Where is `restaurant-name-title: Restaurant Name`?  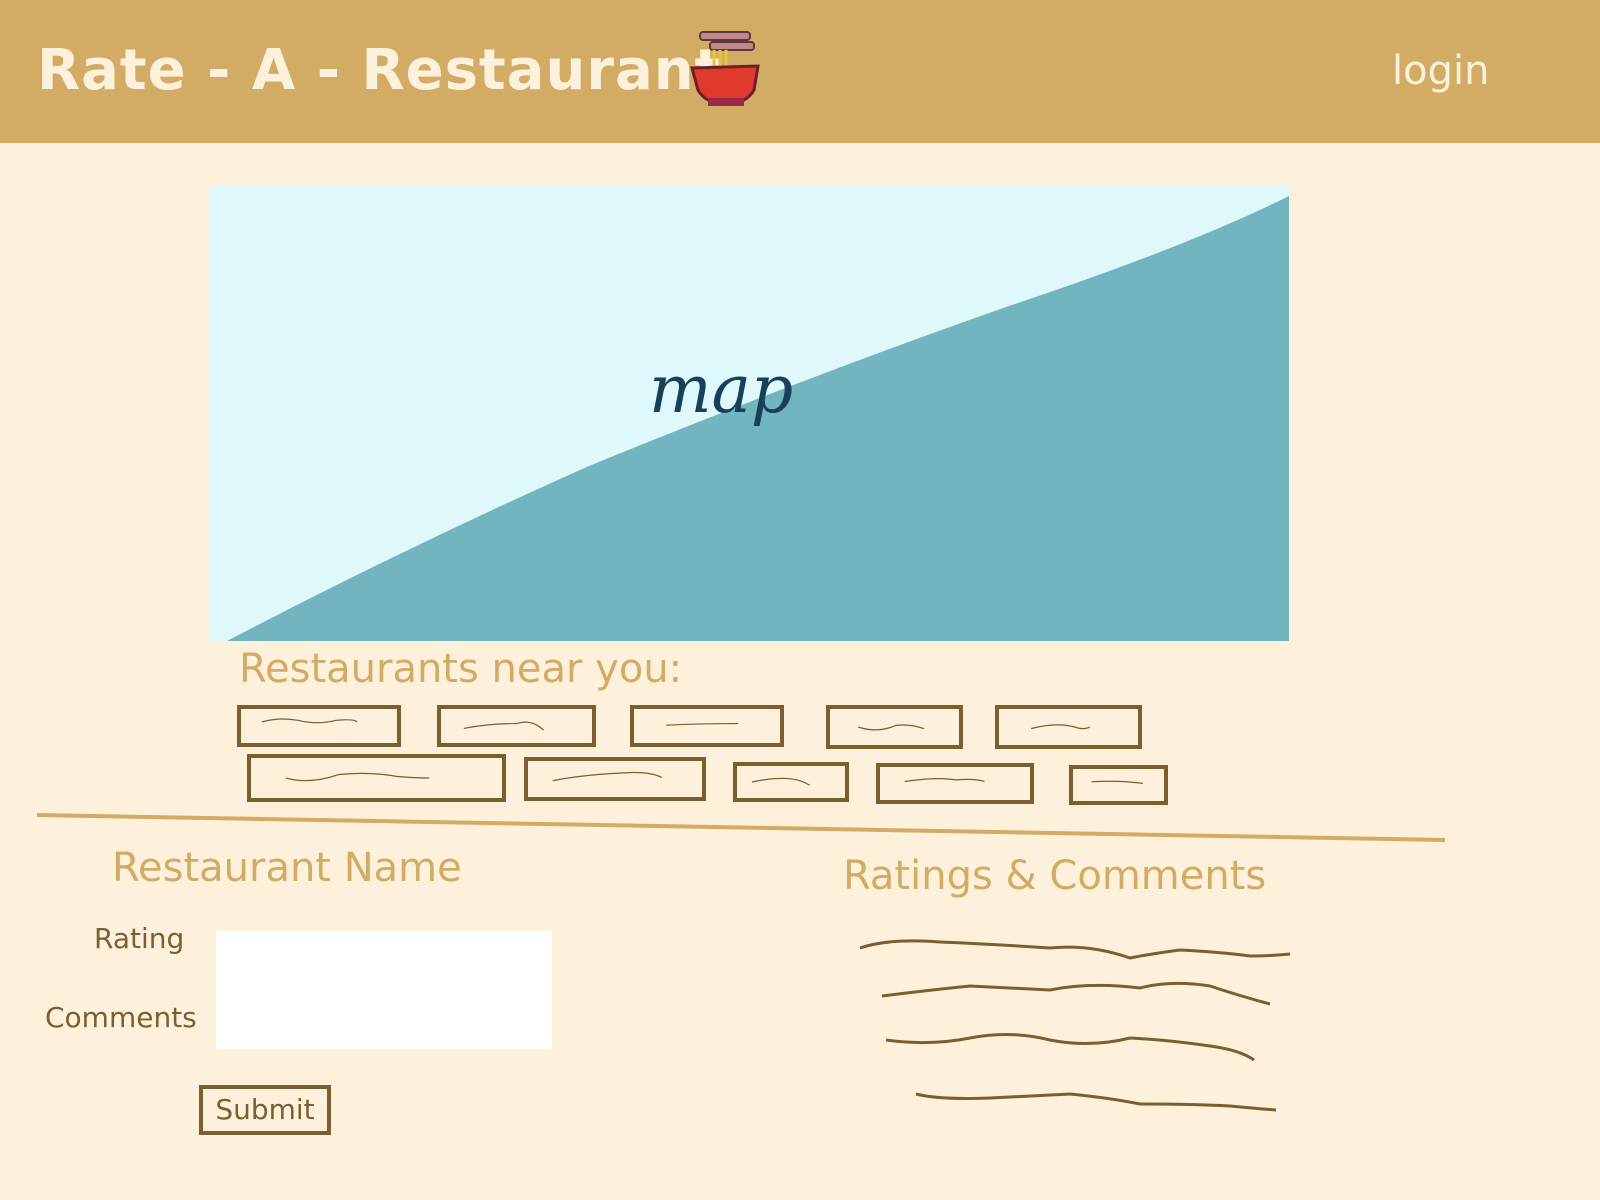 restaurant-name-title: Restaurant Name is located at coordinates (287, 868).